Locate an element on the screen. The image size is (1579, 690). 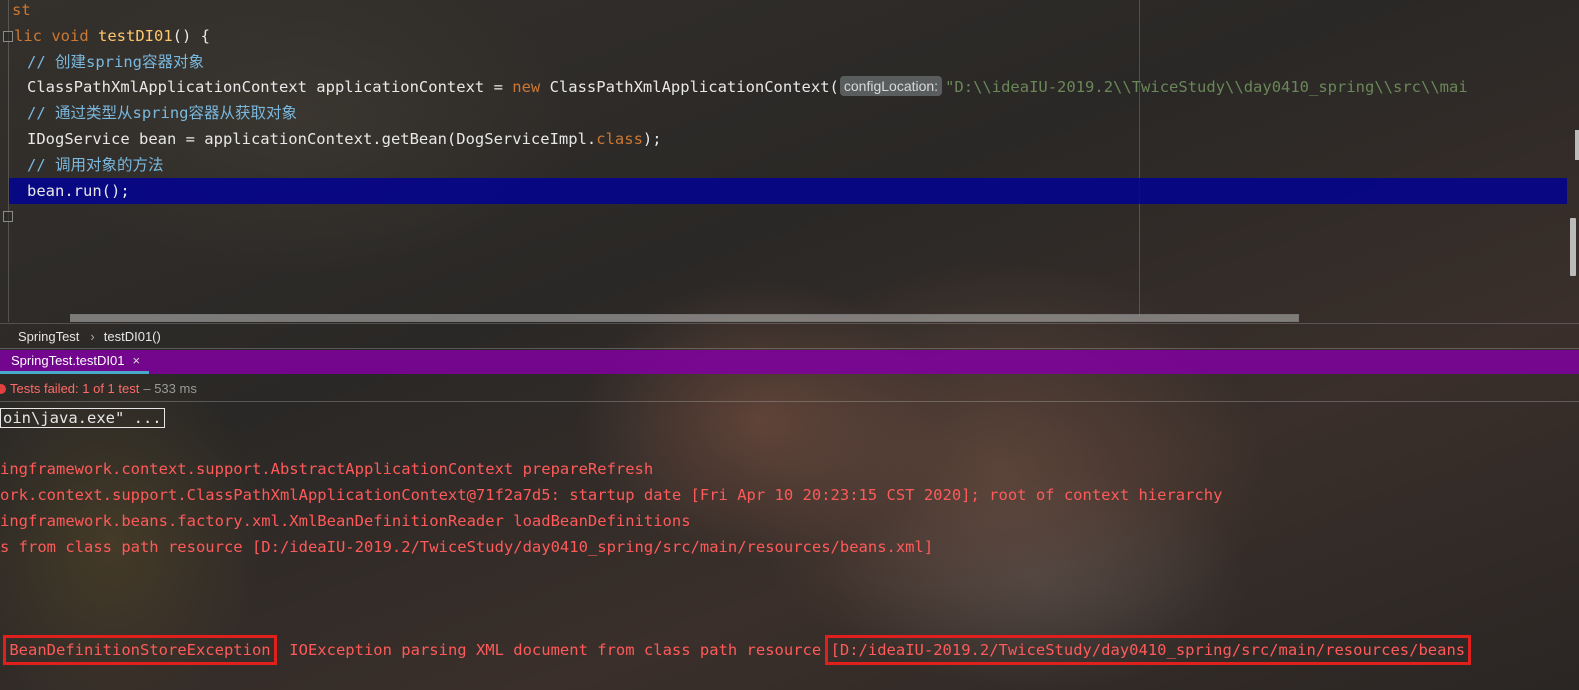
tab-run-config: SpringTest.testDI01 × is located at coordinates (74, 362).